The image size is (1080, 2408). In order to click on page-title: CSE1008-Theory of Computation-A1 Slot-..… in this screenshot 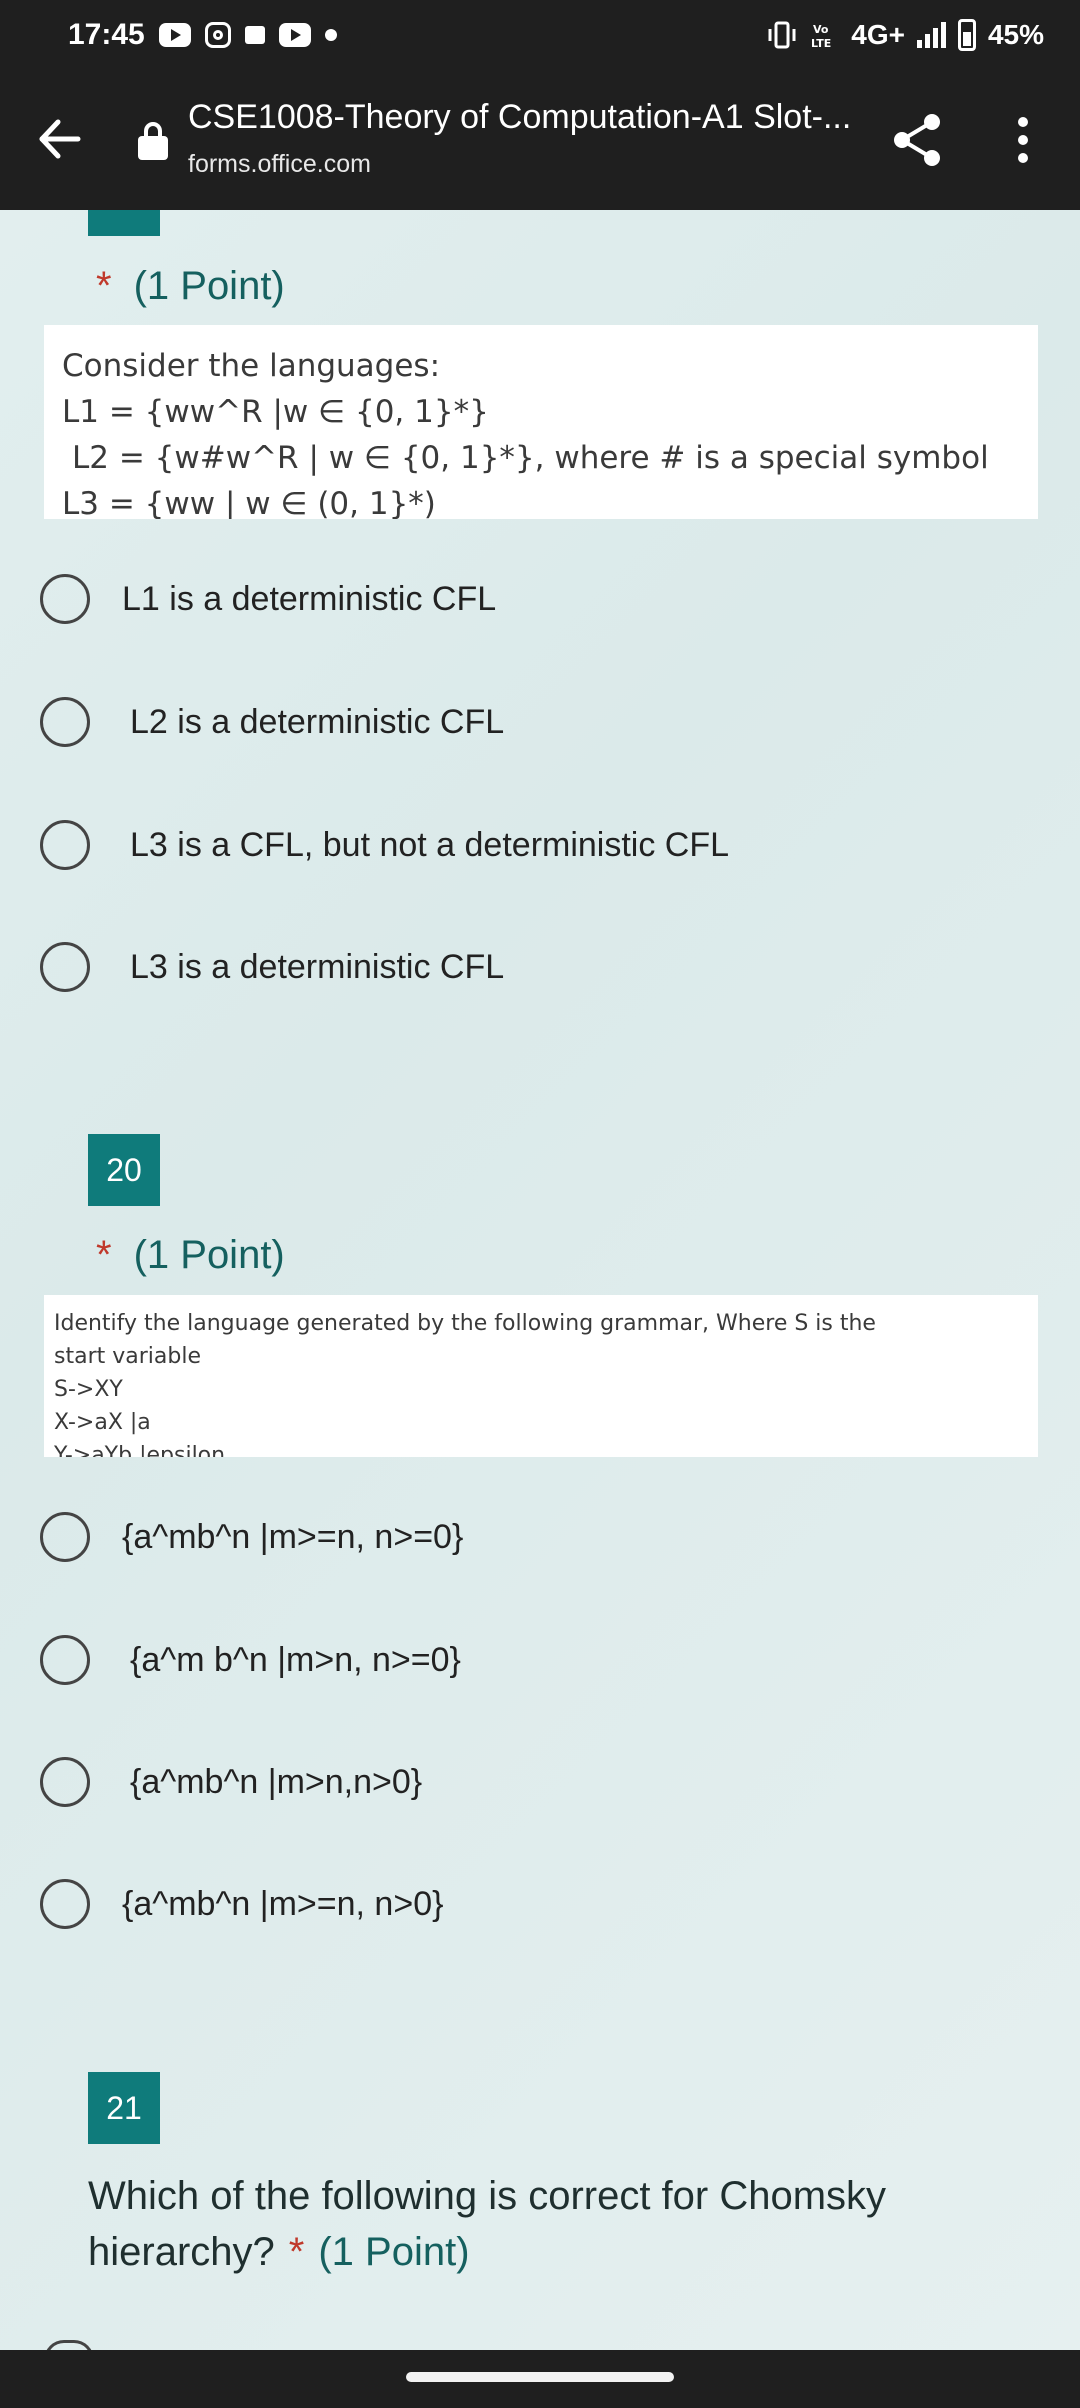, I will do `click(519, 117)`.